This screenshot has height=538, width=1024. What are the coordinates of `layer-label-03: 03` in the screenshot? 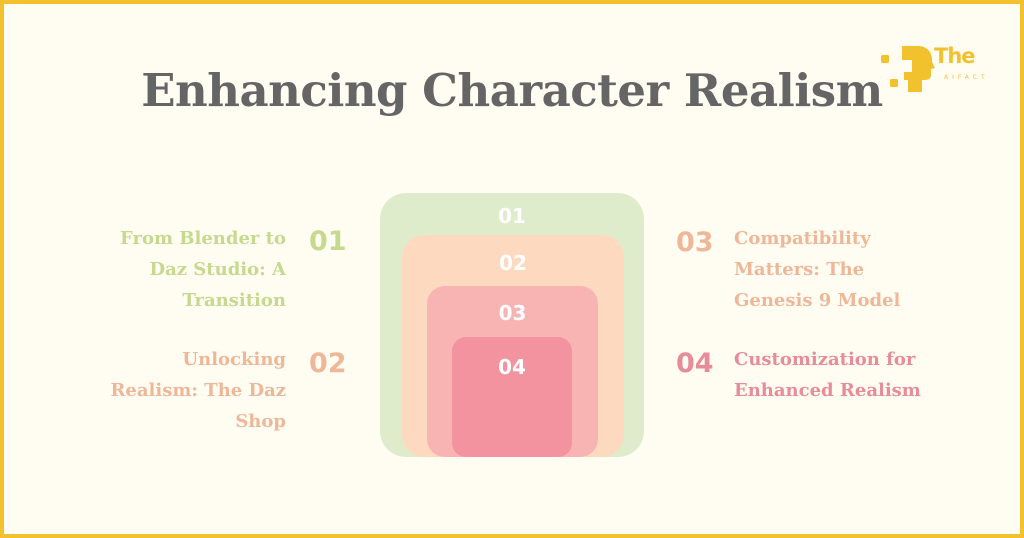 It's located at (512, 313).